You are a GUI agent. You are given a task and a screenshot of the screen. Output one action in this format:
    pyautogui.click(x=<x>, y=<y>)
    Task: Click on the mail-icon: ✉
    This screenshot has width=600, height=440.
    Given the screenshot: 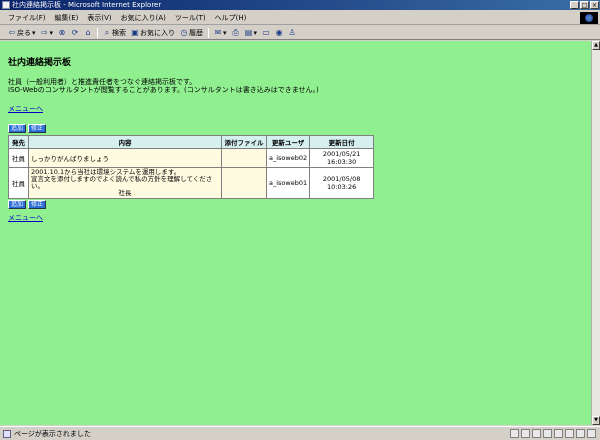 What is the action you would take?
    pyautogui.click(x=218, y=32)
    